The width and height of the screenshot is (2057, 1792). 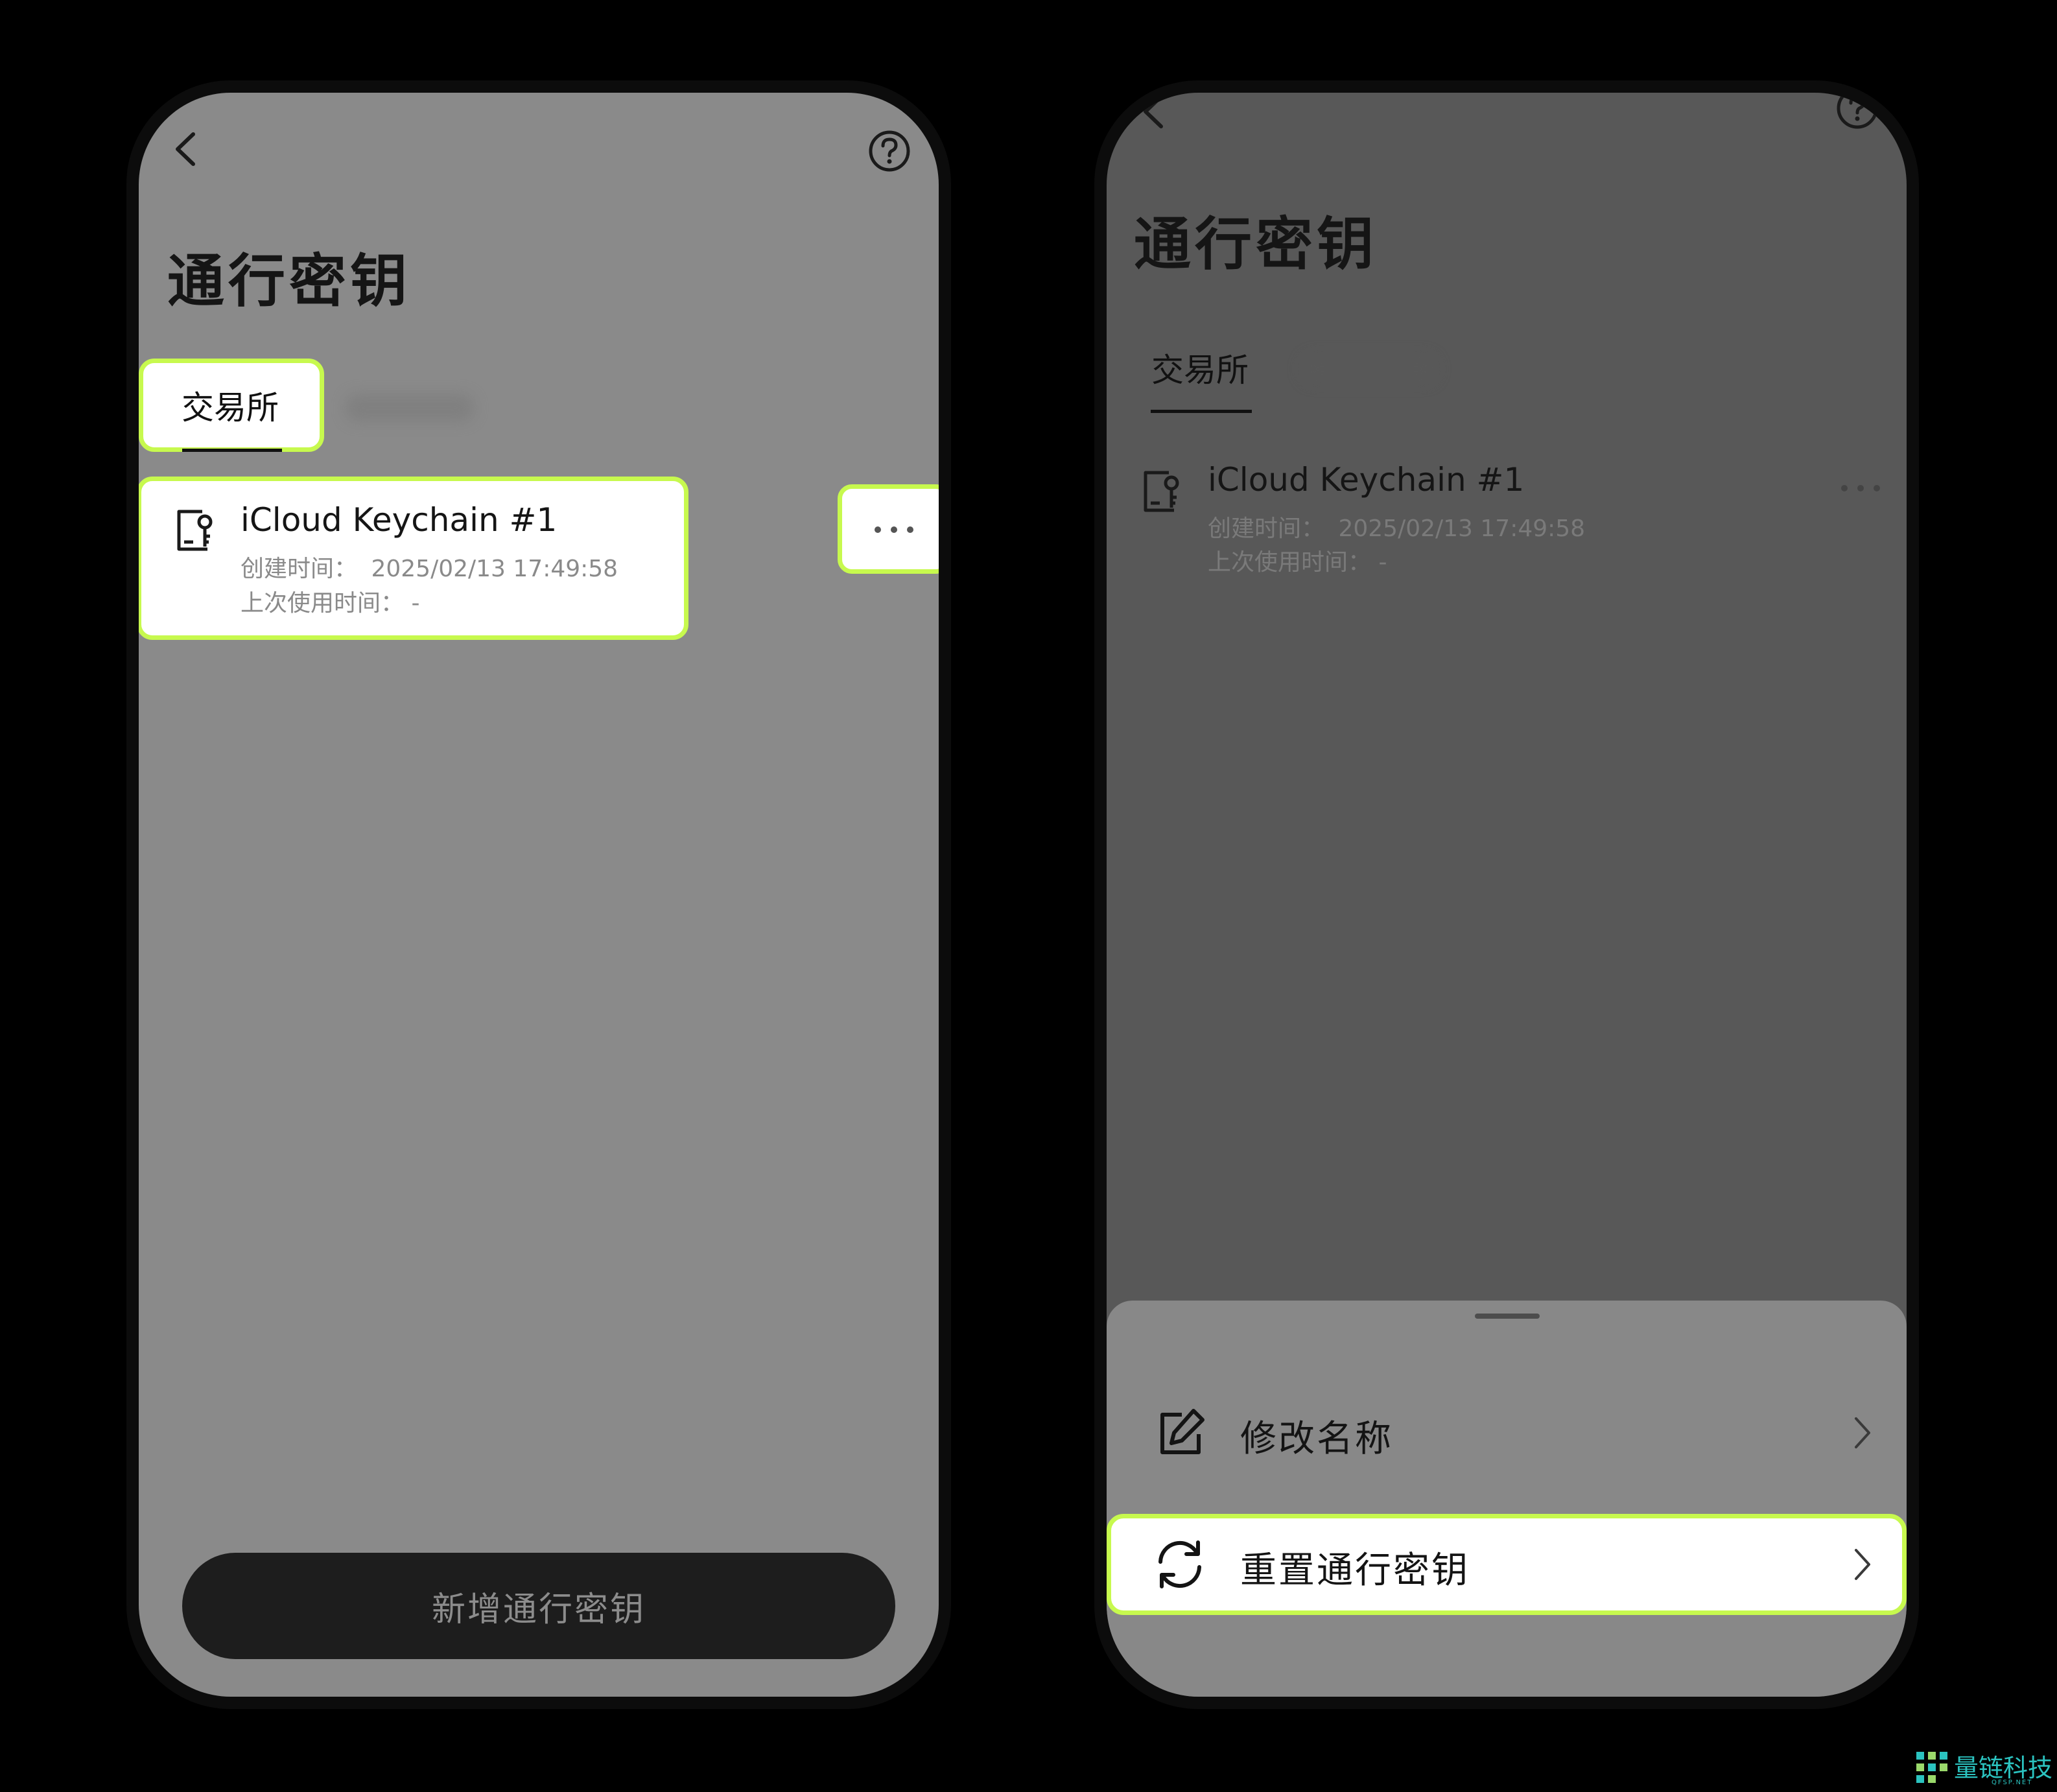 I want to click on refresh-icon, so click(x=1179, y=1564).